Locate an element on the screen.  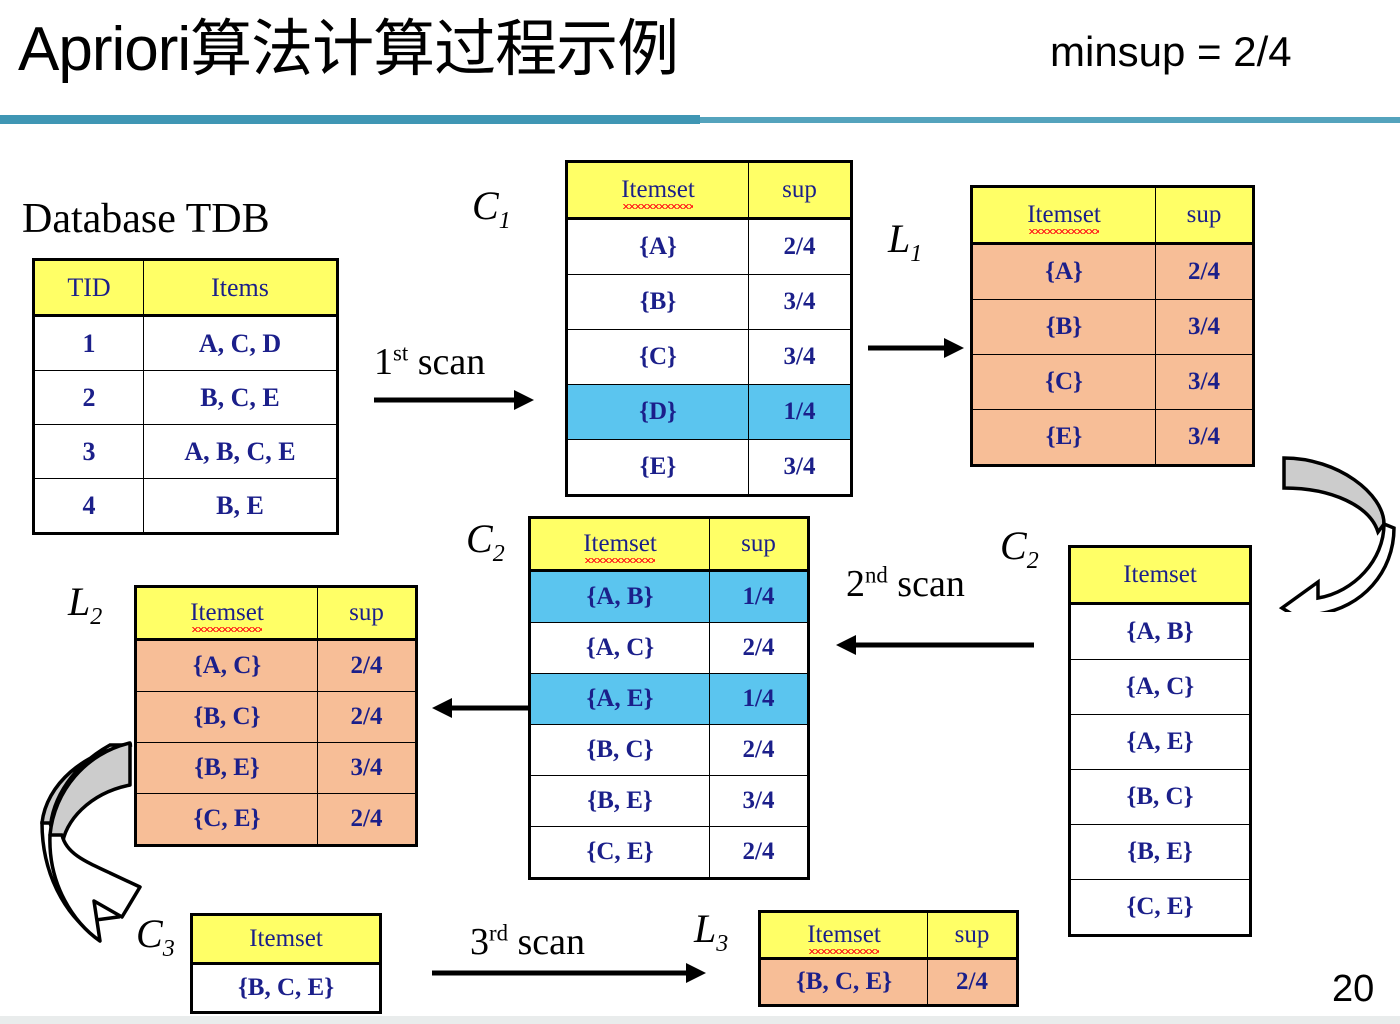
table-row: {B, E} is located at coordinates (1160, 852).